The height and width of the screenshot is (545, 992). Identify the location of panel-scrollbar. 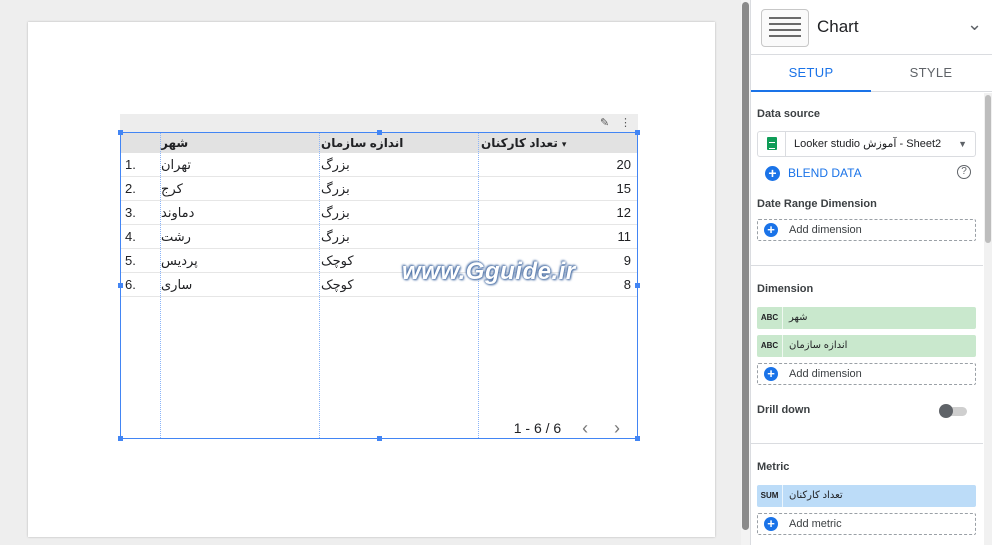
(988, 319).